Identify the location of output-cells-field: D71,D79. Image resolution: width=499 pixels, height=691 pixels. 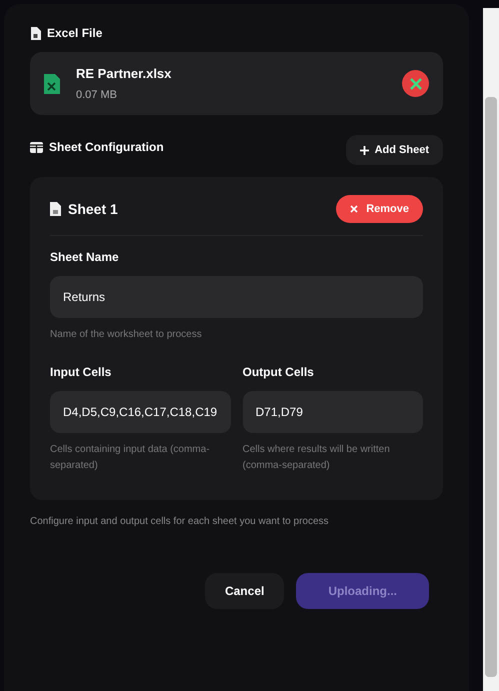
(332, 412).